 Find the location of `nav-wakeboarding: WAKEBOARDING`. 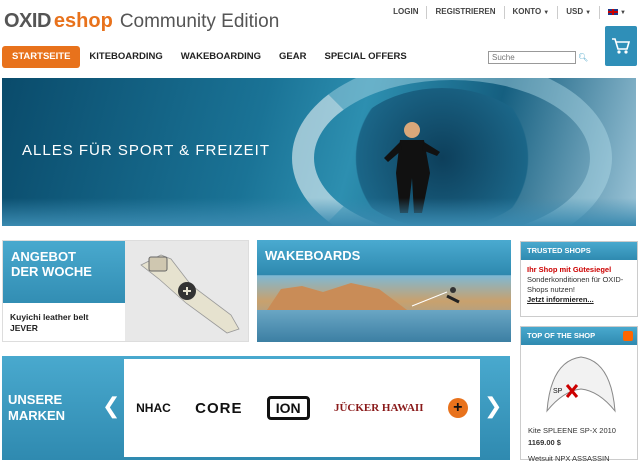

nav-wakeboarding: WAKEBOARDING is located at coordinates (221, 57).